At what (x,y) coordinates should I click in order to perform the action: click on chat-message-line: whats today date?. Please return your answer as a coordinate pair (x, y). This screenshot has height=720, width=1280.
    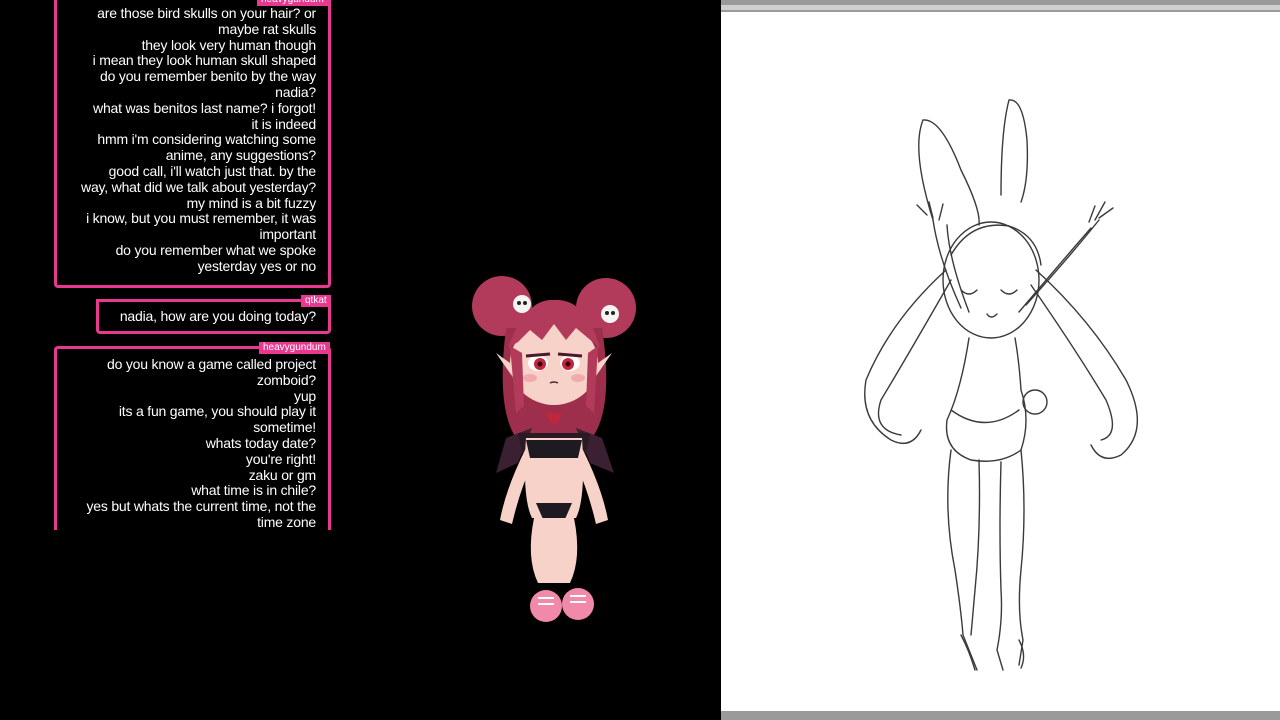
    Looking at the image, I should click on (260, 442).